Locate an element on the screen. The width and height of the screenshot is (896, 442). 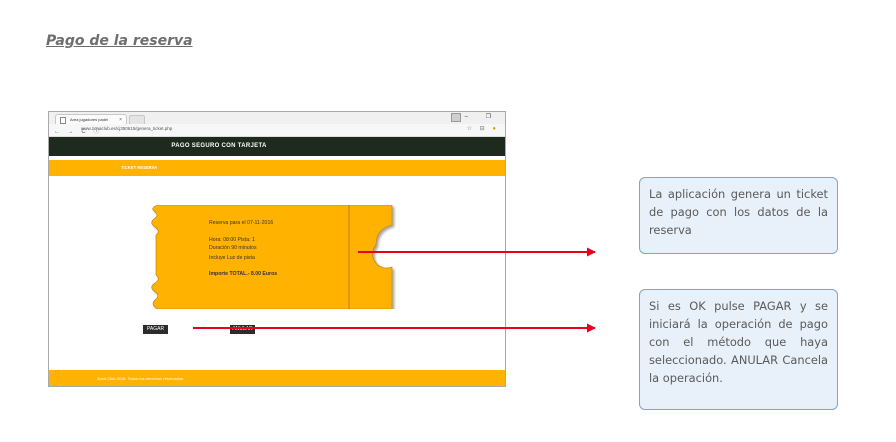
bookmark-icon: ☆ ⊟ is located at coordinates (477, 129).